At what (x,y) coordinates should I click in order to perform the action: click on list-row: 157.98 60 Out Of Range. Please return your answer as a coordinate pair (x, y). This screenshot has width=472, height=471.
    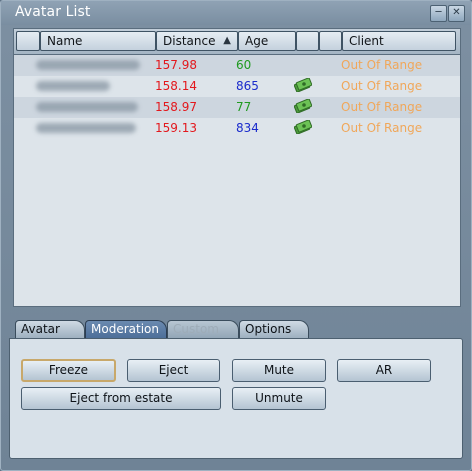
    Looking at the image, I should click on (237, 65).